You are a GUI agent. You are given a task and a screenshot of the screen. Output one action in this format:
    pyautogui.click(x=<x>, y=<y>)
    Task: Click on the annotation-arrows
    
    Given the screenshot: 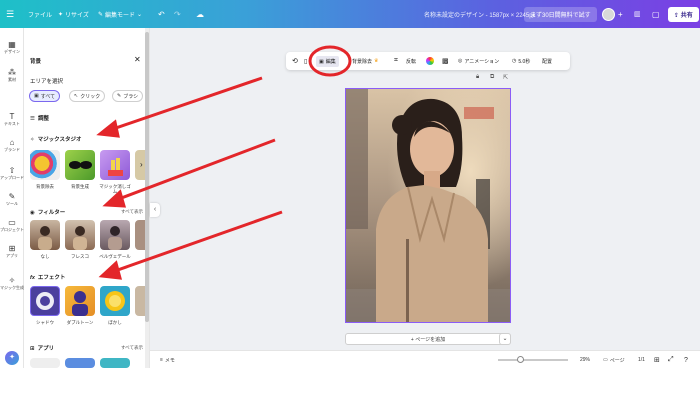 What is the action you would take?
    pyautogui.click(x=189, y=178)
    